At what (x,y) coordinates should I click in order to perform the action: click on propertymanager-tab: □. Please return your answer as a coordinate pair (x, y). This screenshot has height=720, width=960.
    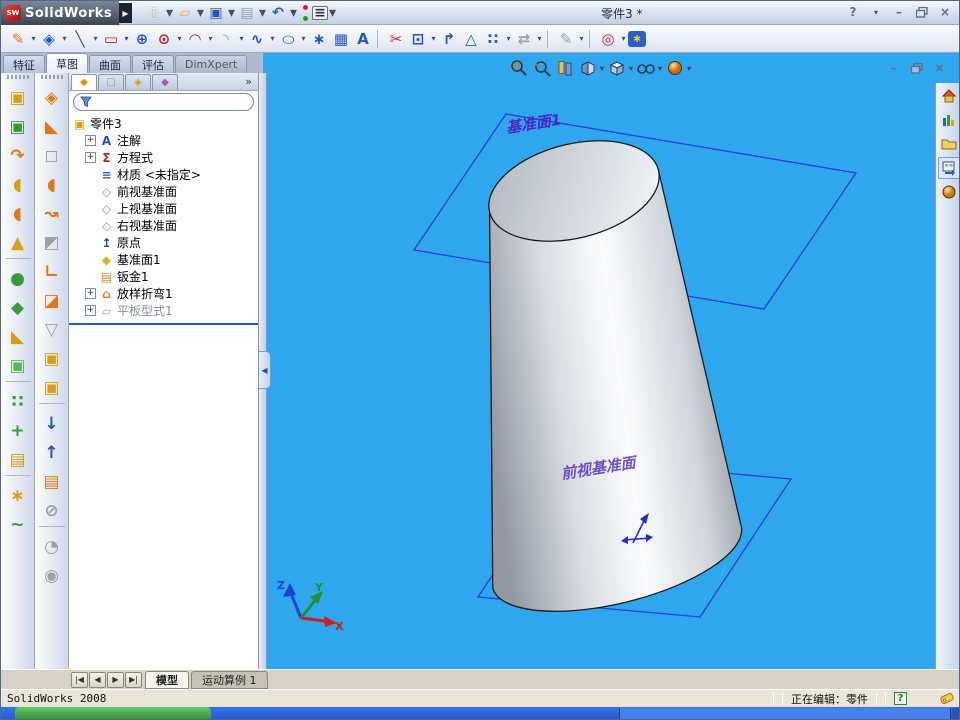
    Looking at the image, I should click on (111, 82).